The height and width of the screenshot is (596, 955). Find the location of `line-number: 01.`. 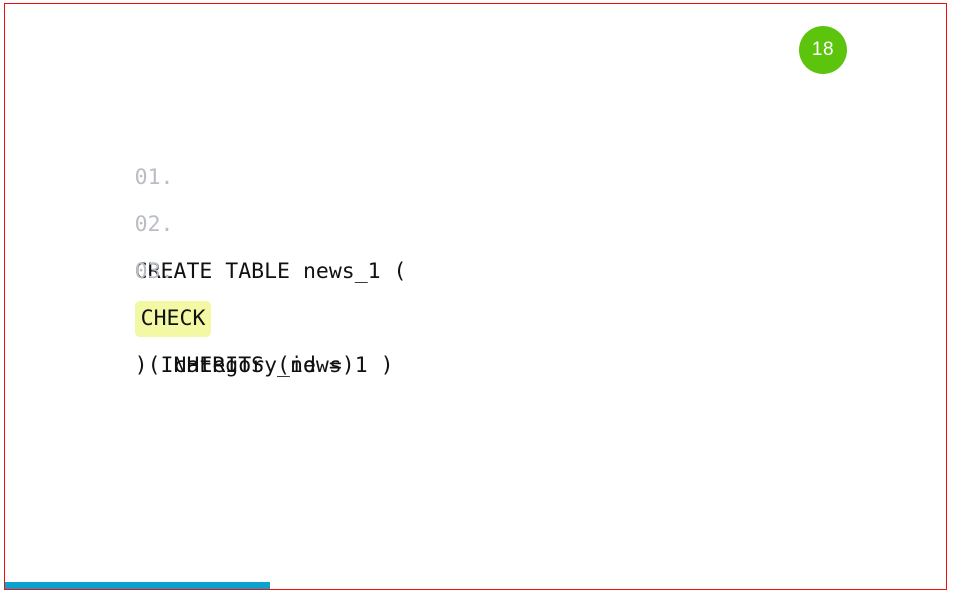

line-number: 01. is located at coordinates (154, 177).